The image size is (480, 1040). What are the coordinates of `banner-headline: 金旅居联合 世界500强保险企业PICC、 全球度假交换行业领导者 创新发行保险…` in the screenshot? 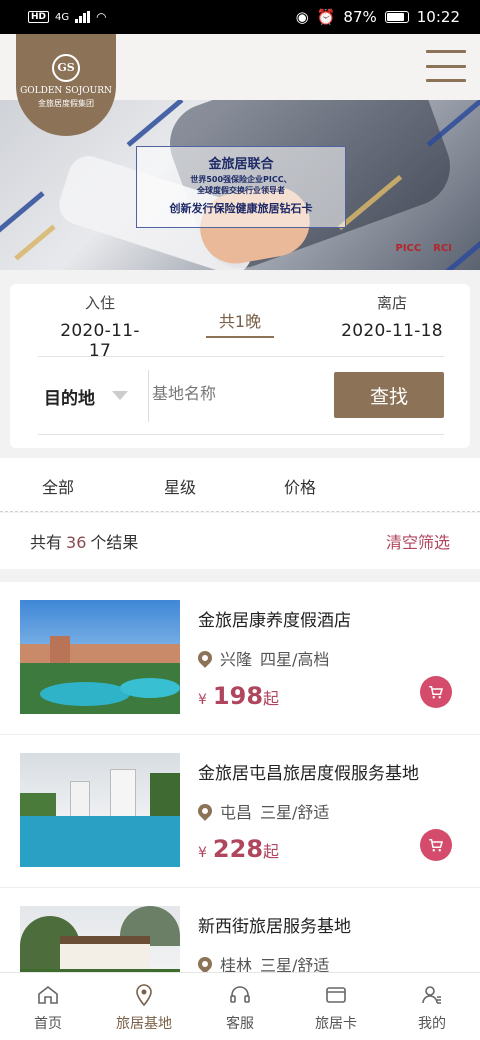 It's located at (241, 187).